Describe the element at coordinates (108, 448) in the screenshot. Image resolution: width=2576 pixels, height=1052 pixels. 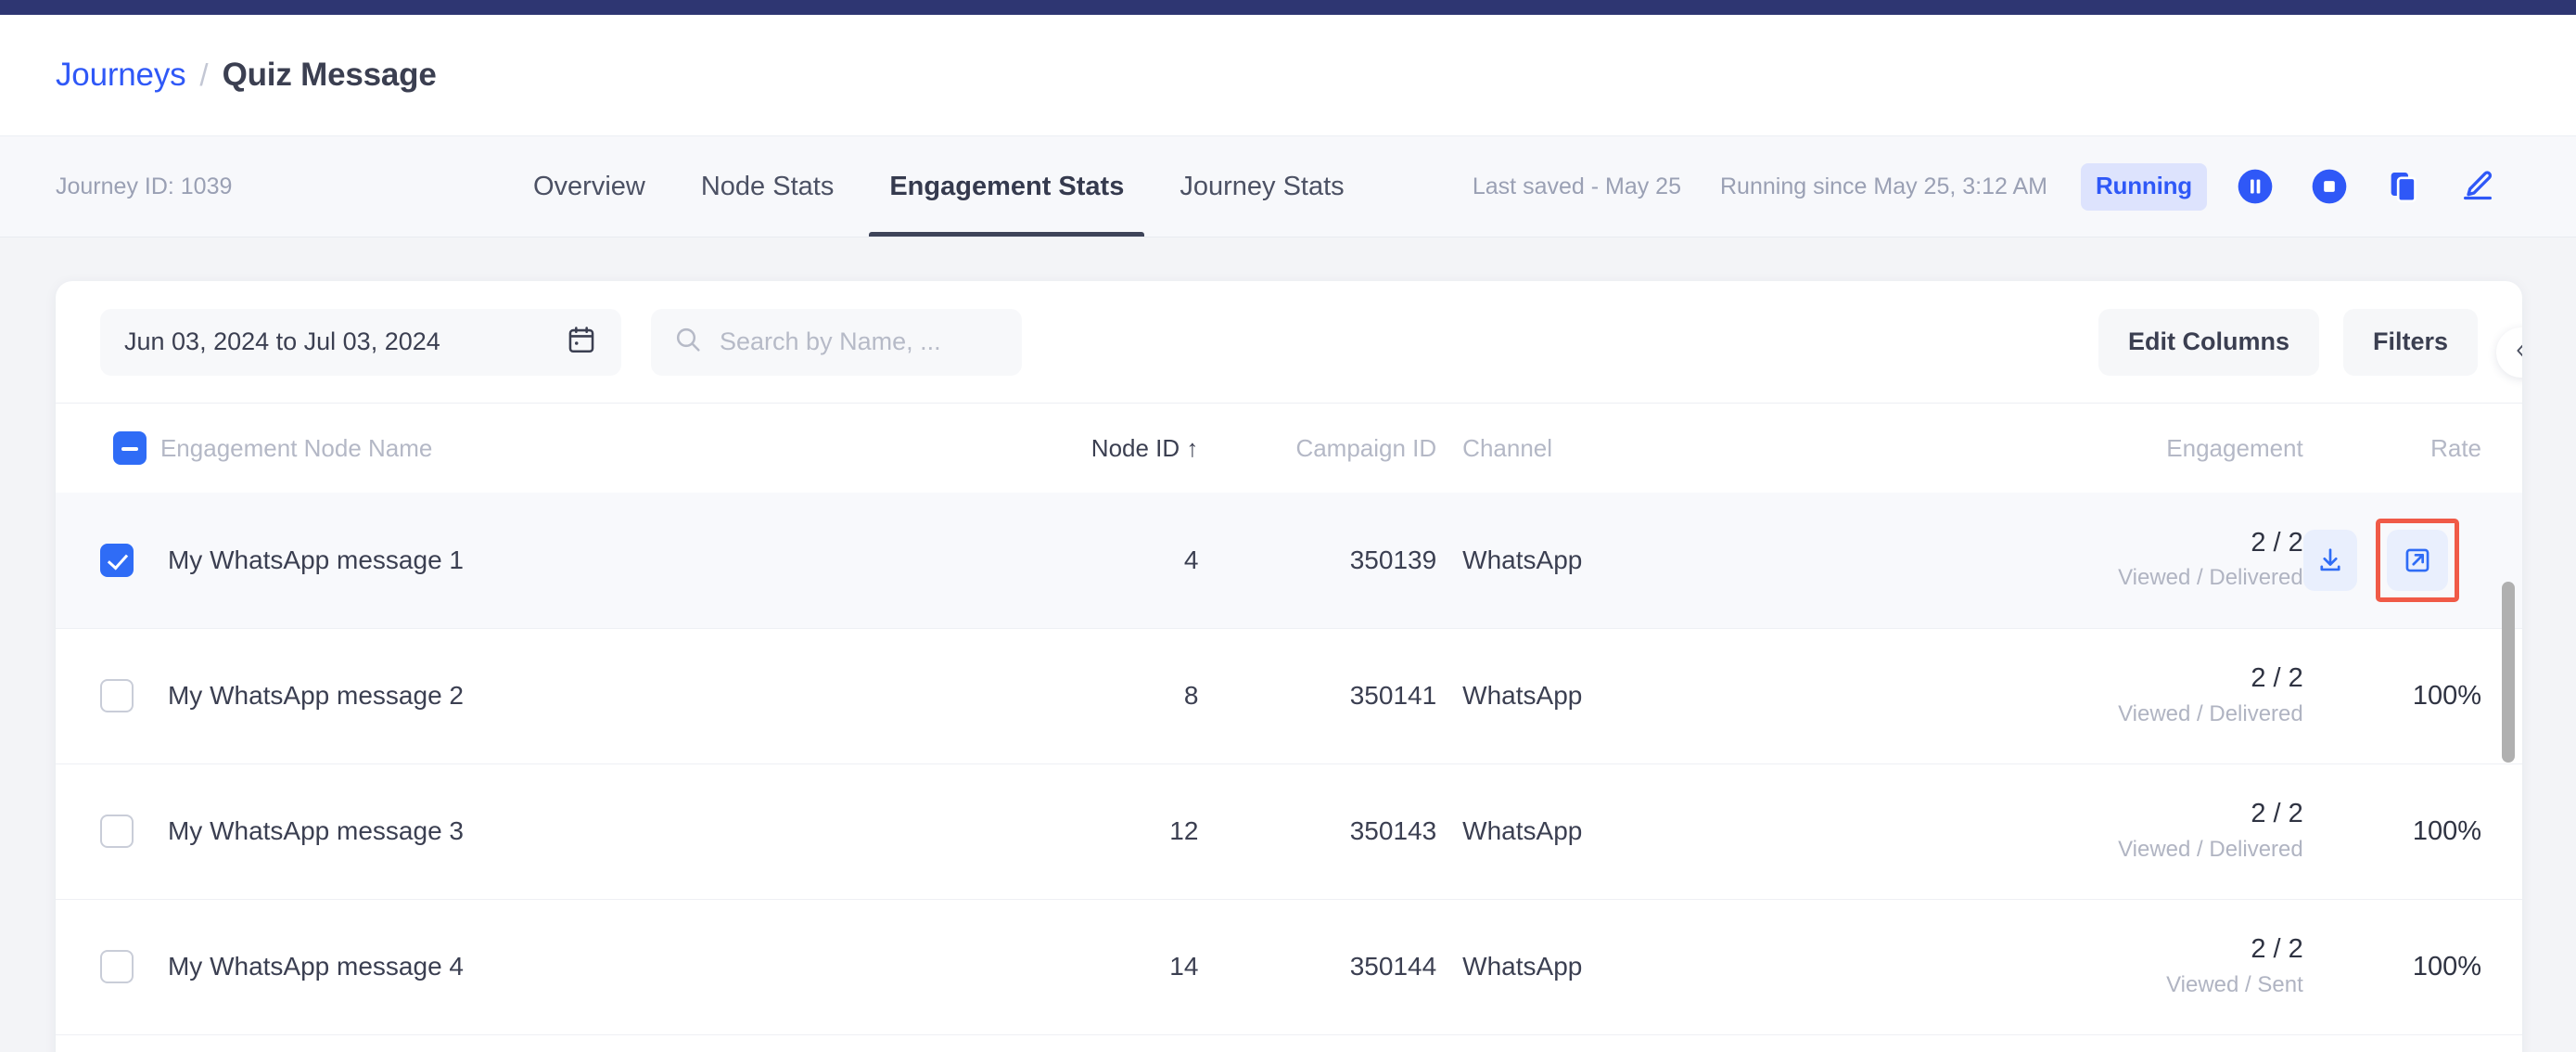
I see `select-all-header-cell` at that location.